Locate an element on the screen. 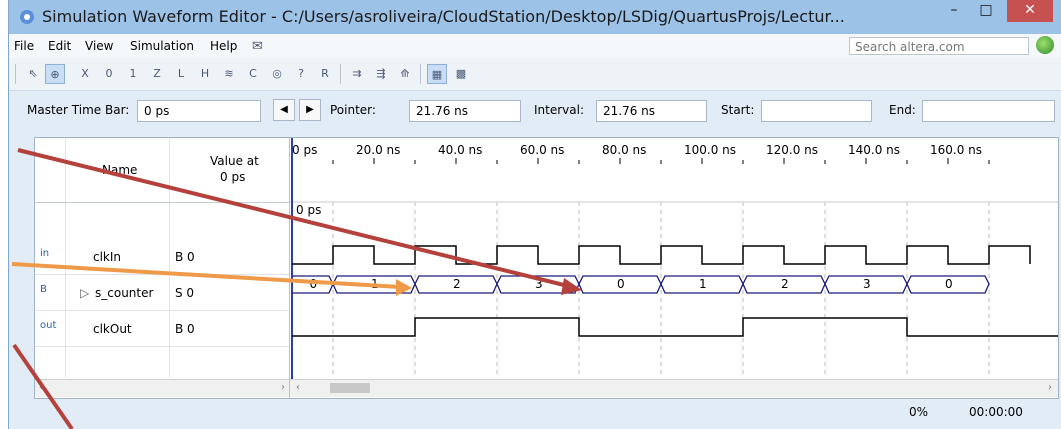 The width and height of the screenshot is (1061, 429). start-label: Start: is located at coordinates (738, 110).